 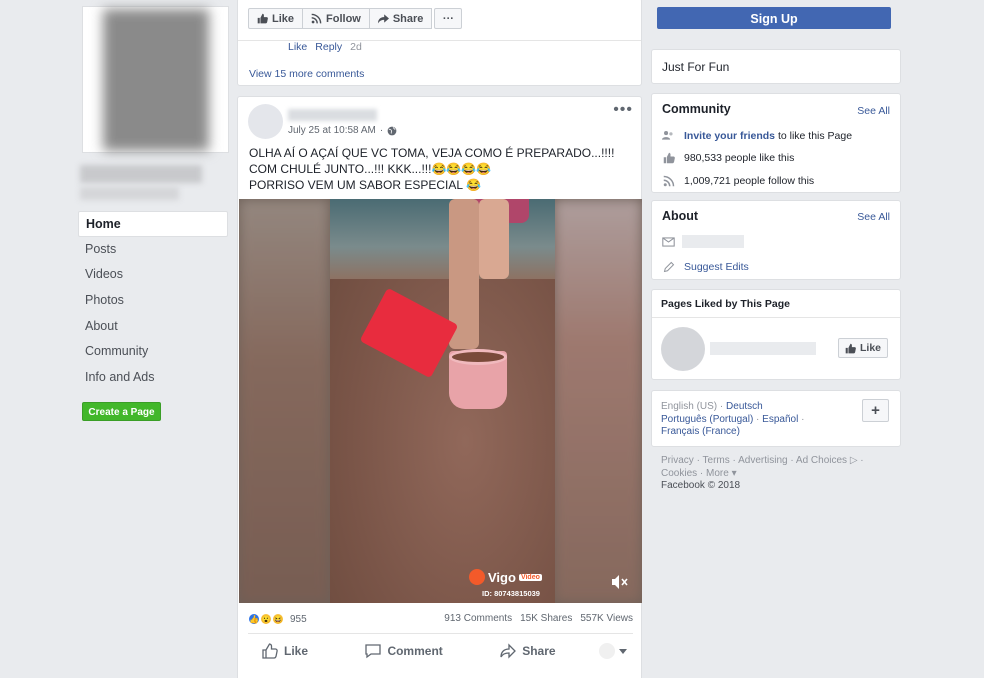 What do you see at coordinates (415, 651) in the screenshot?
I see `post-comment-label: Comment` at bounding box center [415, 651].